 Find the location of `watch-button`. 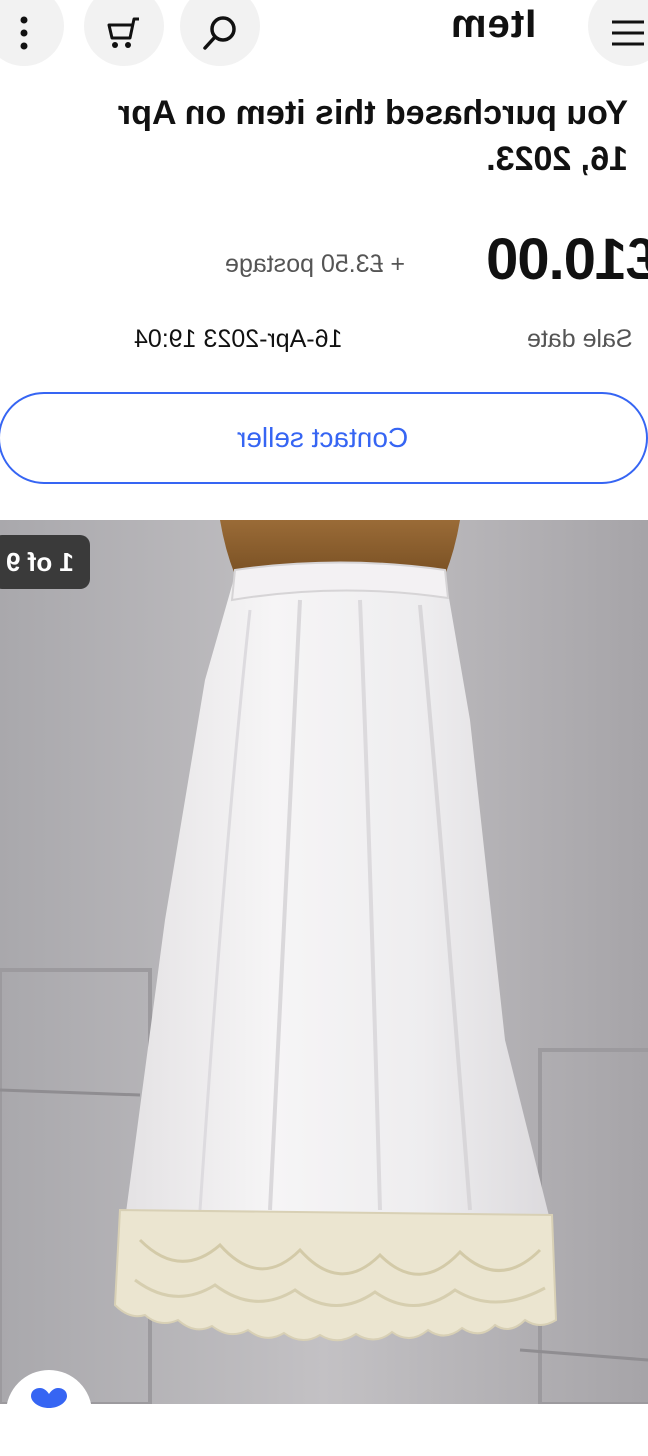

watch-button is located at coordinates (49, 1413).